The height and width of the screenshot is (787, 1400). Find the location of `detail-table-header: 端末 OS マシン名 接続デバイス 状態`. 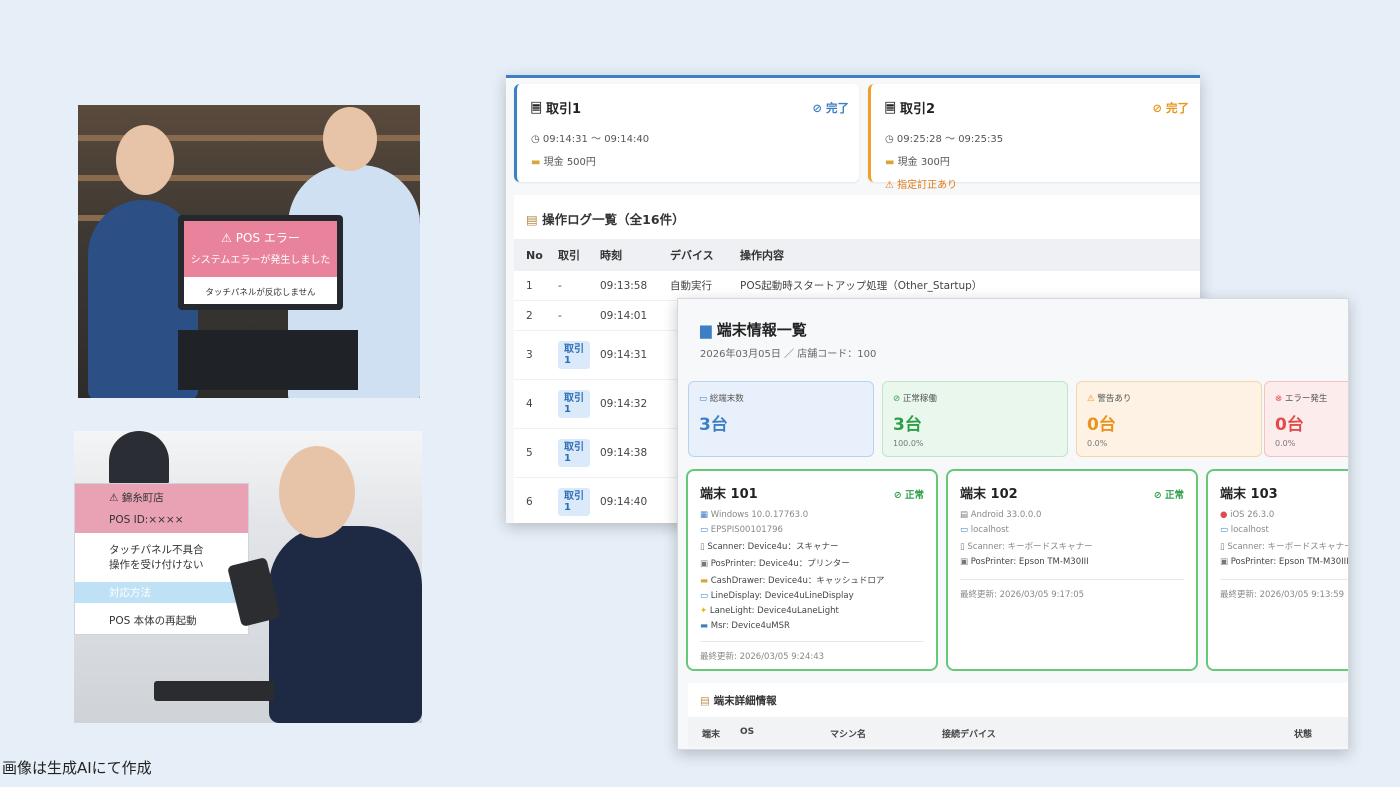

detail-table-header: 端末 OS マシン名 接続デバイス 状態 is located at coordinates (1018, 732).